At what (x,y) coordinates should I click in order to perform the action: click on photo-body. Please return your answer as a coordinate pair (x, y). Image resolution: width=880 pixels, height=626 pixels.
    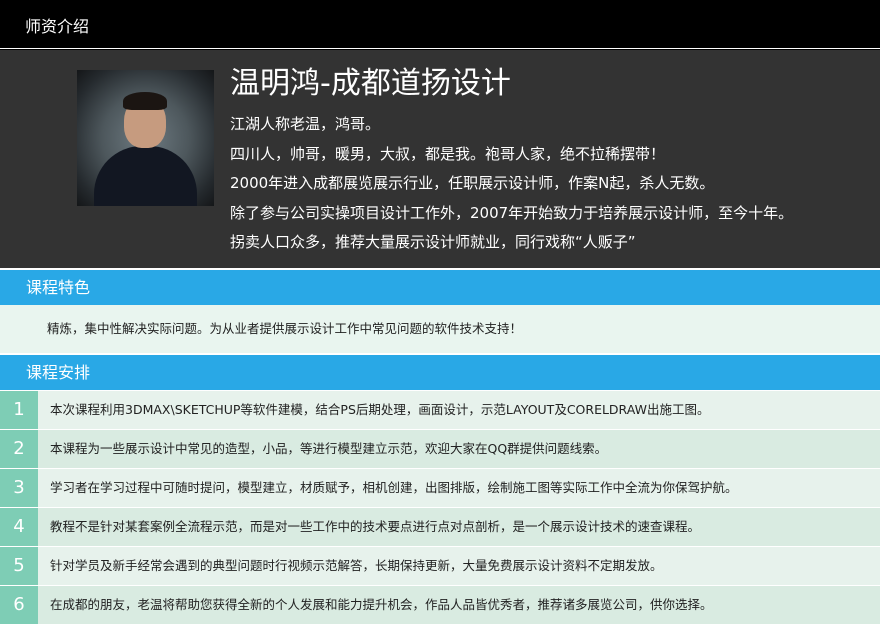
    Looking at the image, I should click on (145, 176).